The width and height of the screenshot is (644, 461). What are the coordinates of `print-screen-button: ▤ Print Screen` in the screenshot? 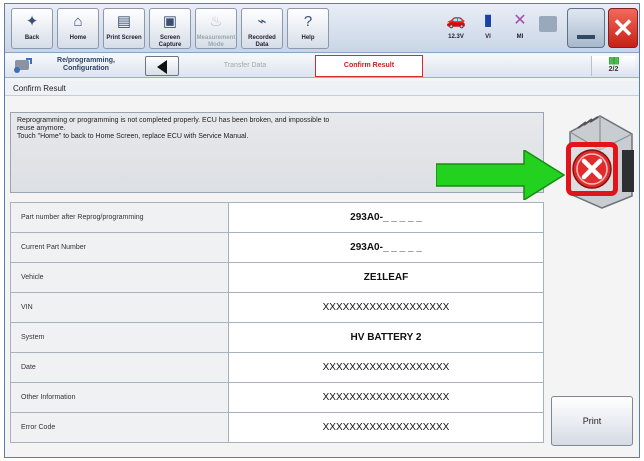 It's located at (124, 28).